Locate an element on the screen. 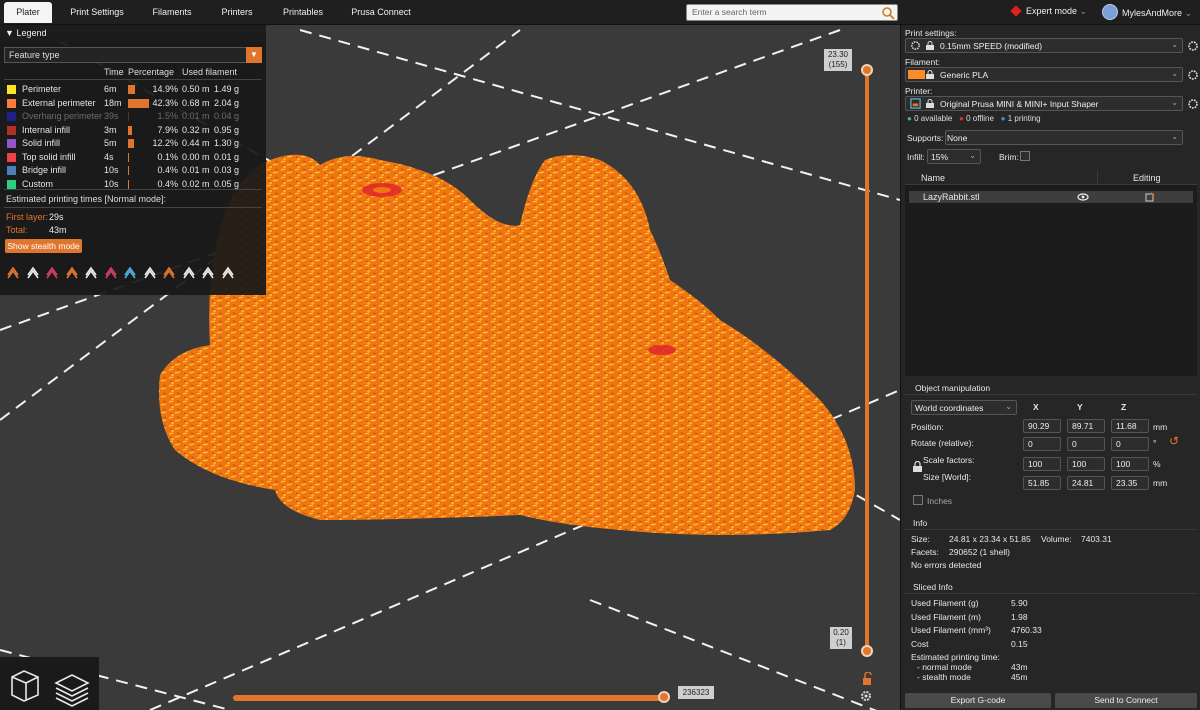 The width and height of the screenshot is (1200, 710). coordinates-value: World coordinates is located at coordinates (949, 408).